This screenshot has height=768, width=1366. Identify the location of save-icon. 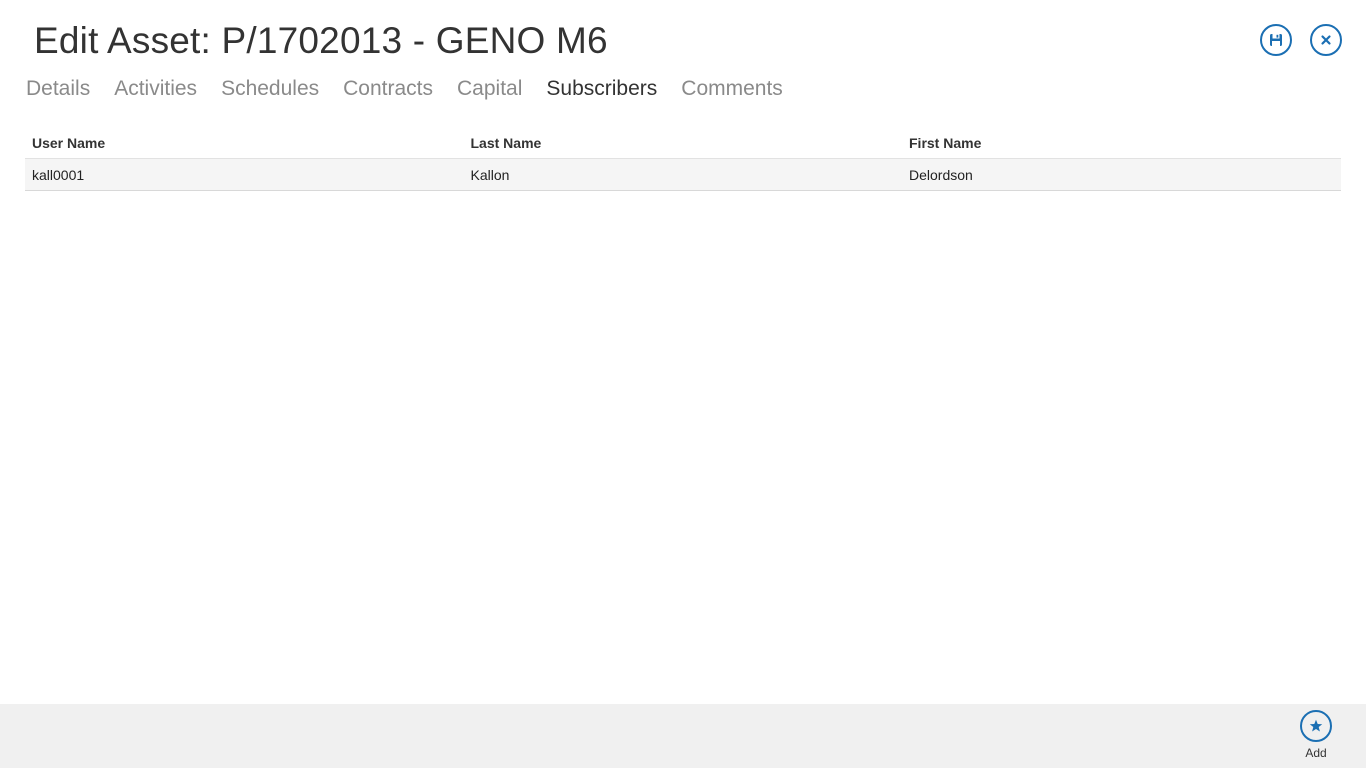
(1276, 40).